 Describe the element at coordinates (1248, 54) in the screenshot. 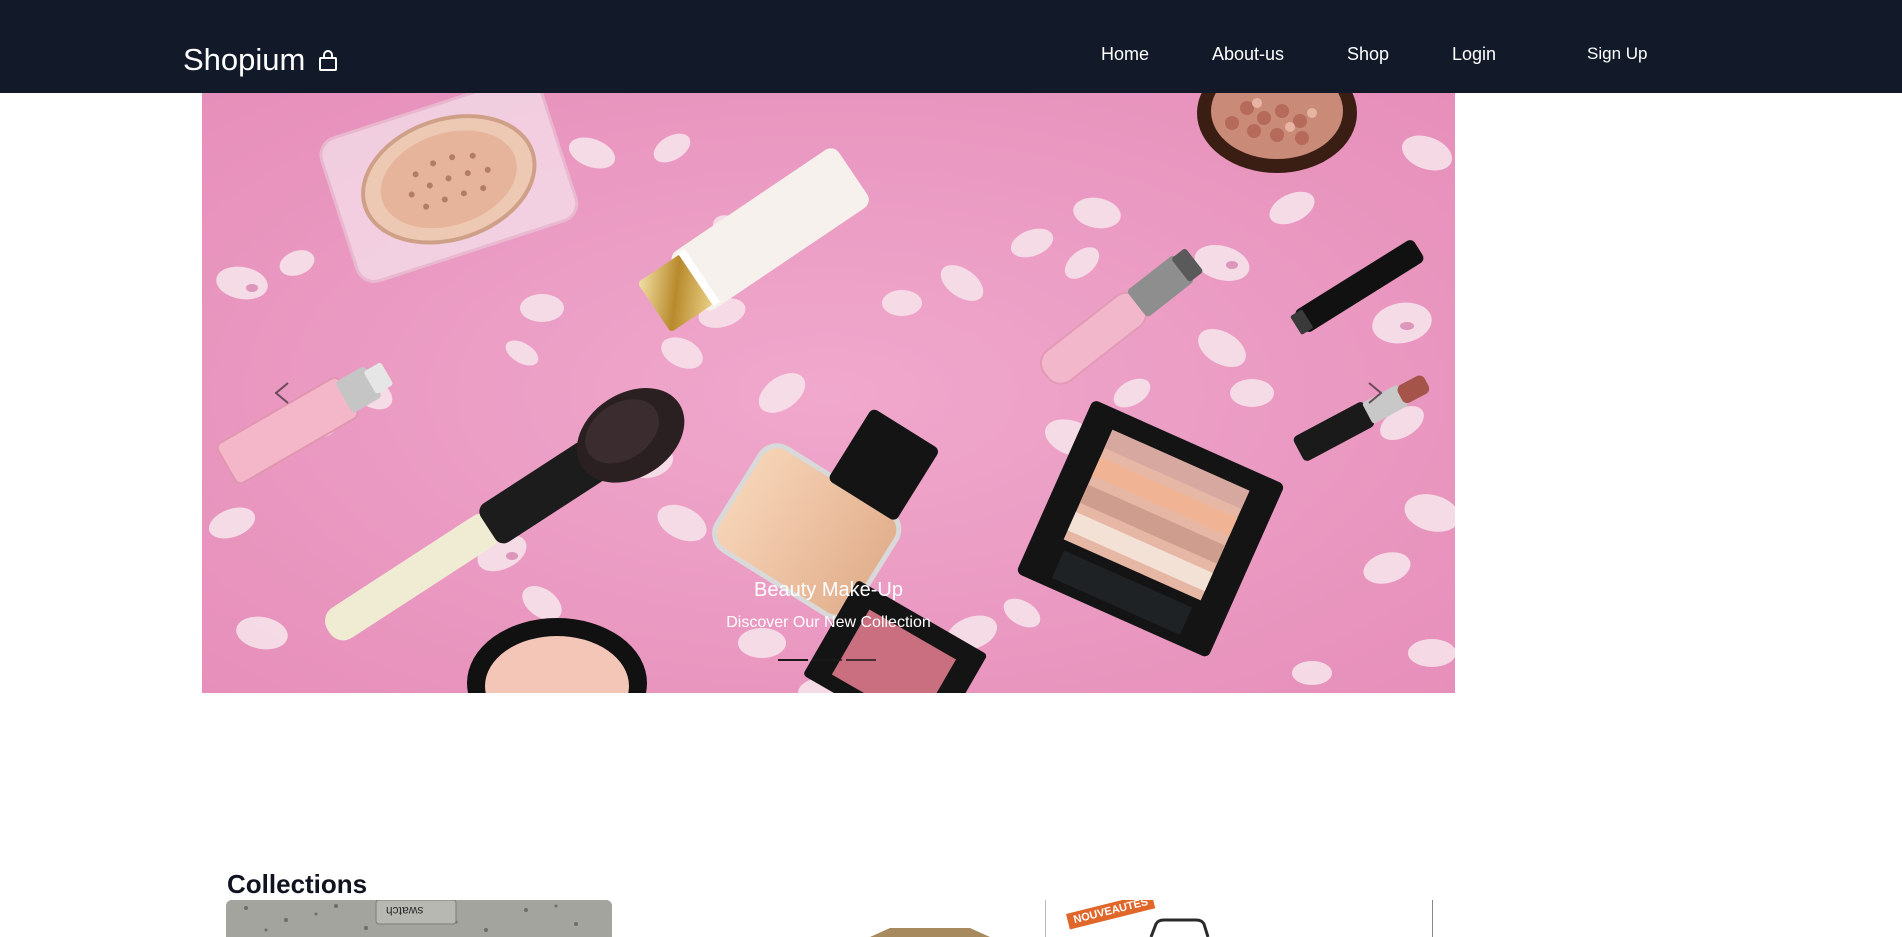

I see `nav-about-link: About-us` at that location.